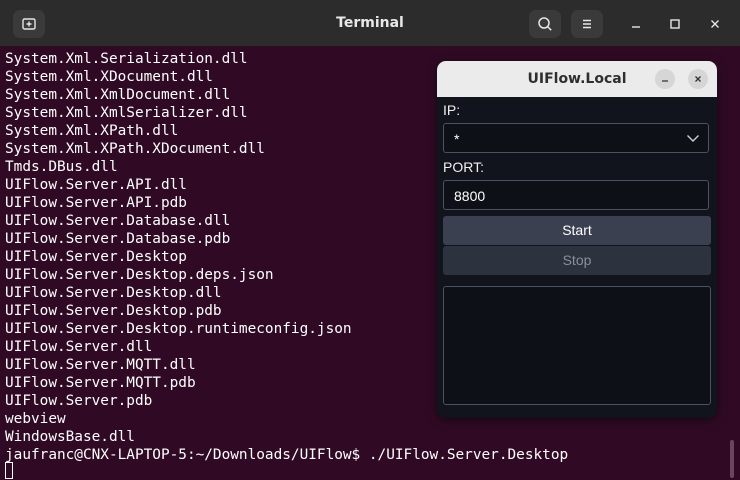 The image size is (740, 480). Describe the element at coordinates (577, 345) in the screenshot. I see `log-output-box` at that location.